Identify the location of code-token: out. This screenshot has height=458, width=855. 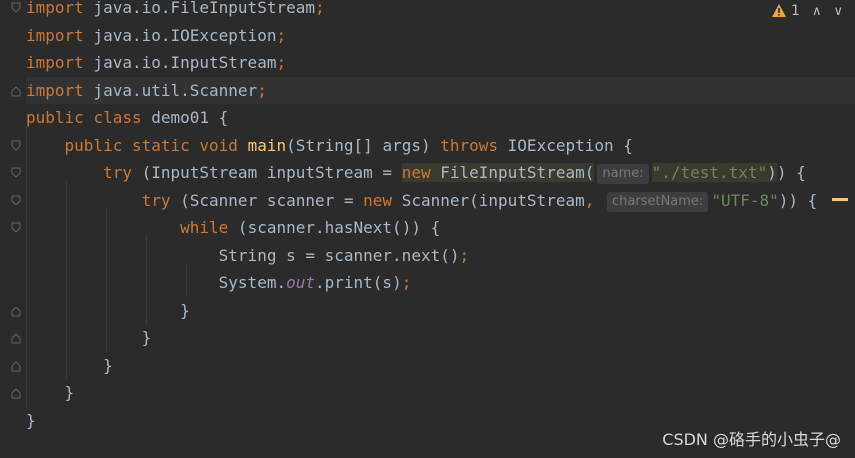
(300, 282).